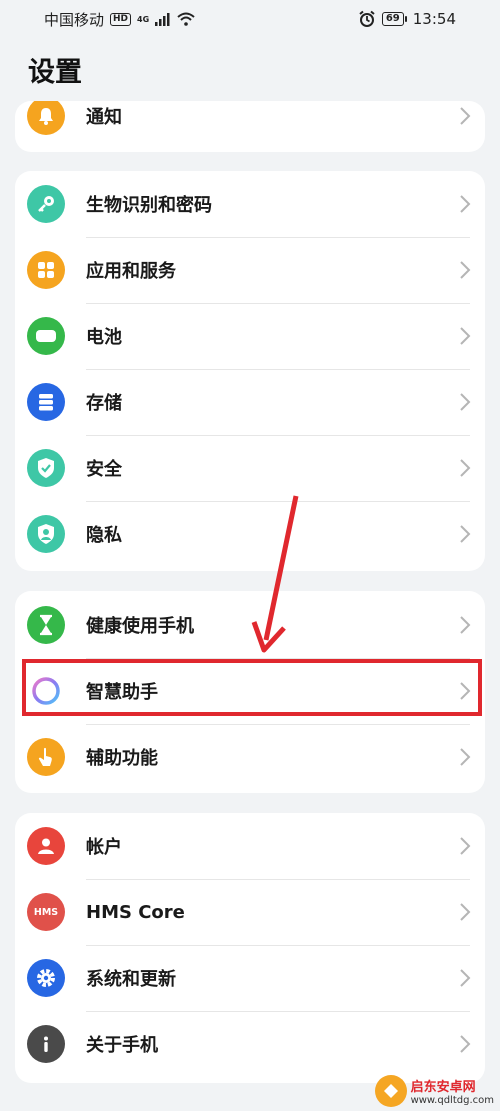 This screenshot has width=500, height=1111. I want to click on settings-group-notifications: 通知, so click(250, 126).